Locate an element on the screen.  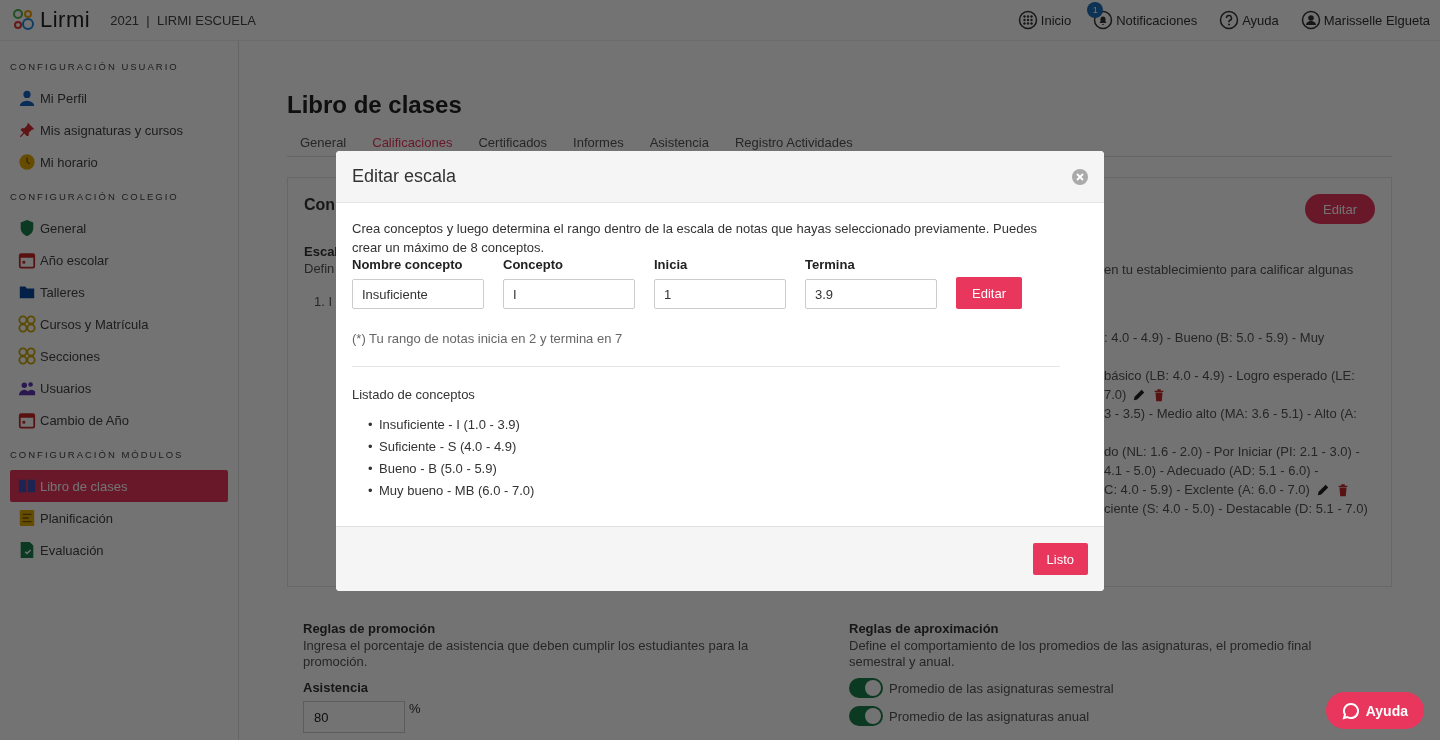
sidebar-item: General is located at coordinates (119, 228).